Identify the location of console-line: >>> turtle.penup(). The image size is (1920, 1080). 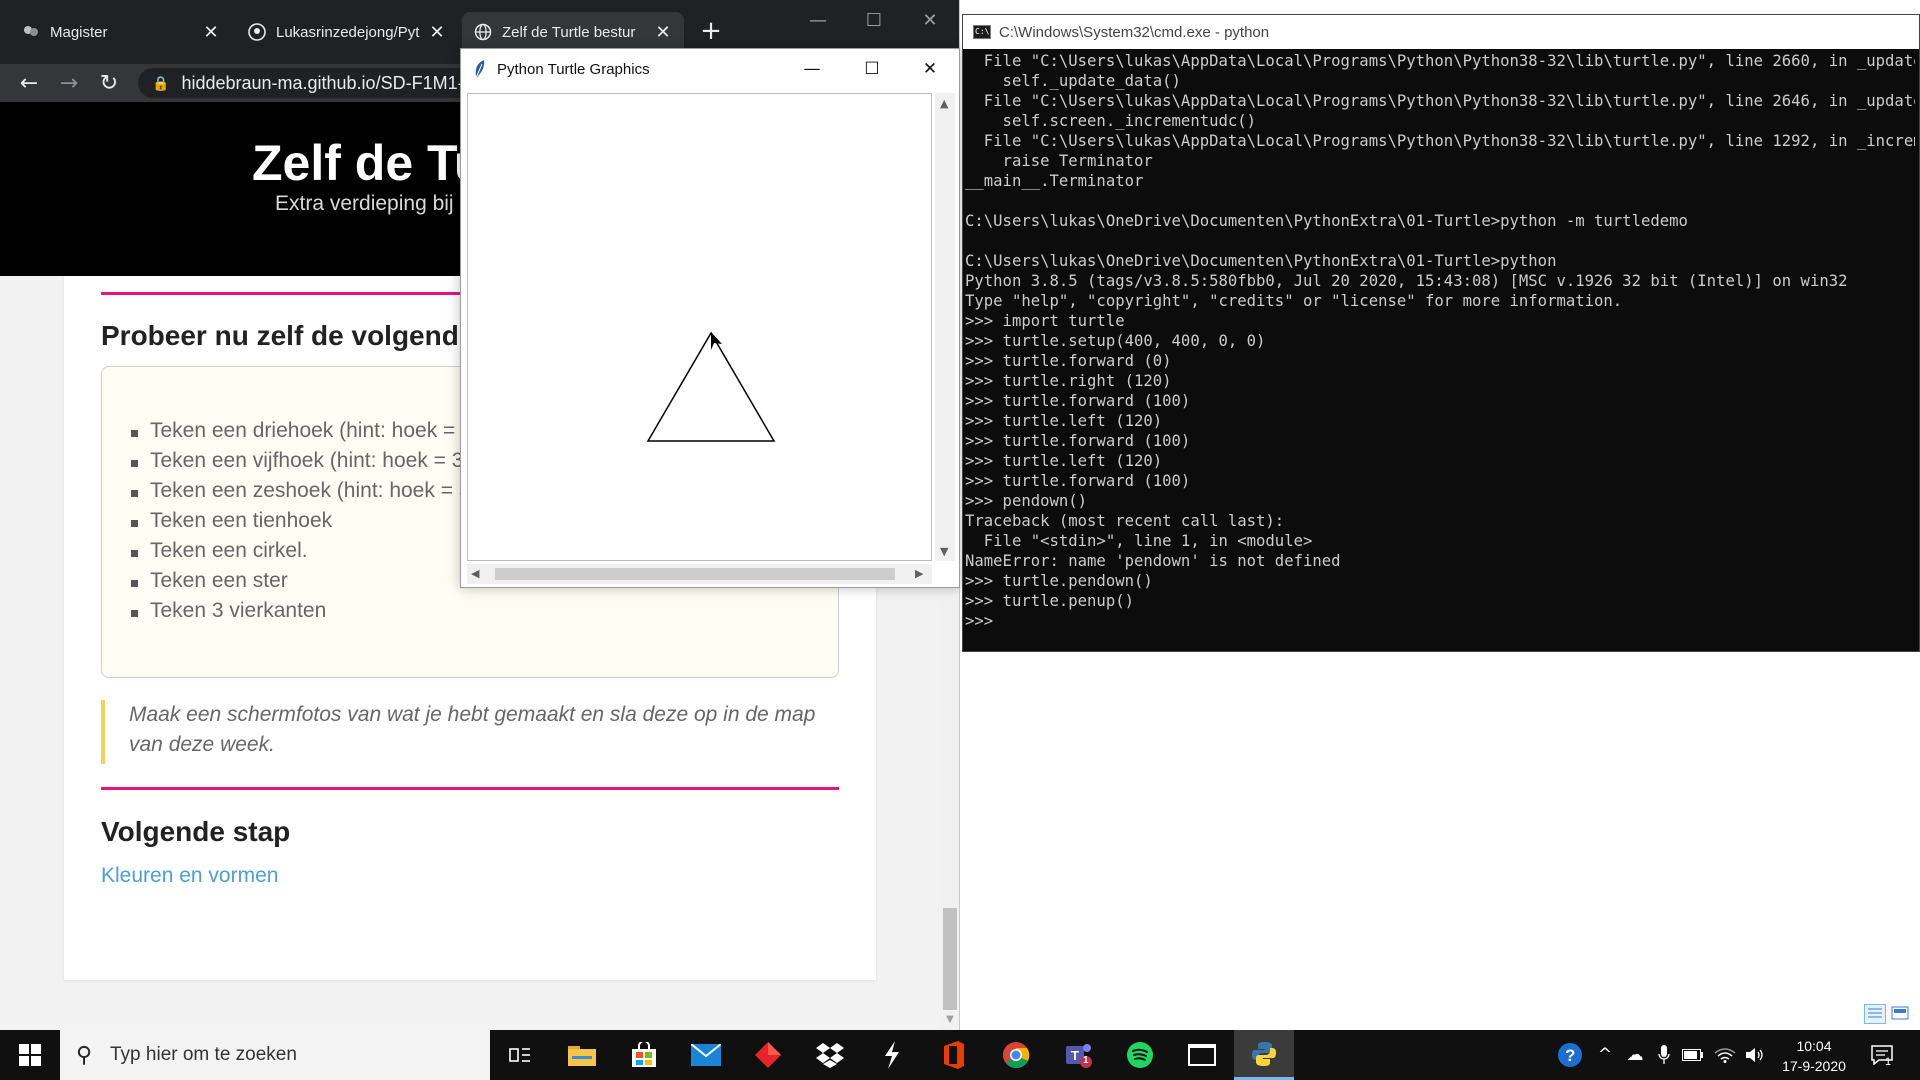
(1049, 601).